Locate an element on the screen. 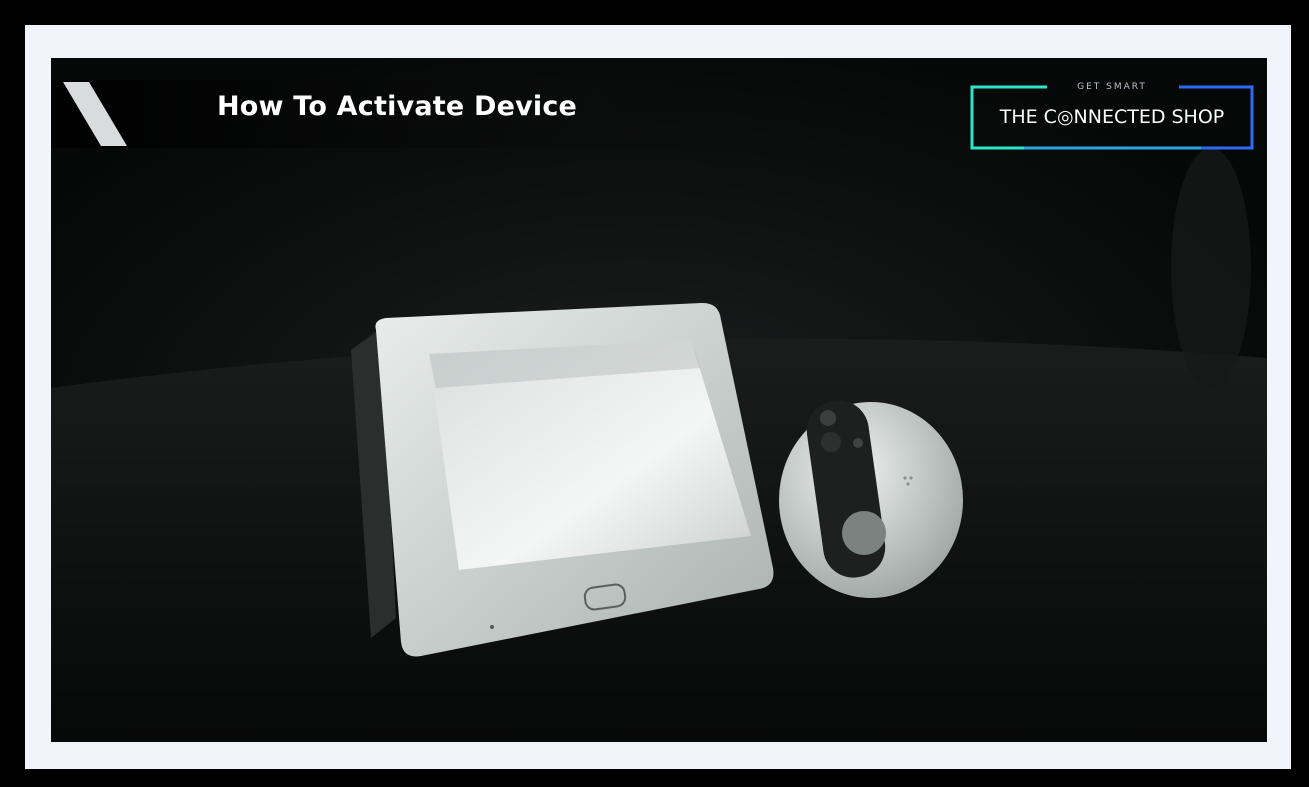 Image resolution: width=1309 pixels, height=787 pixels. video-title: How To Activate Device is located at coordinates (397, 106).